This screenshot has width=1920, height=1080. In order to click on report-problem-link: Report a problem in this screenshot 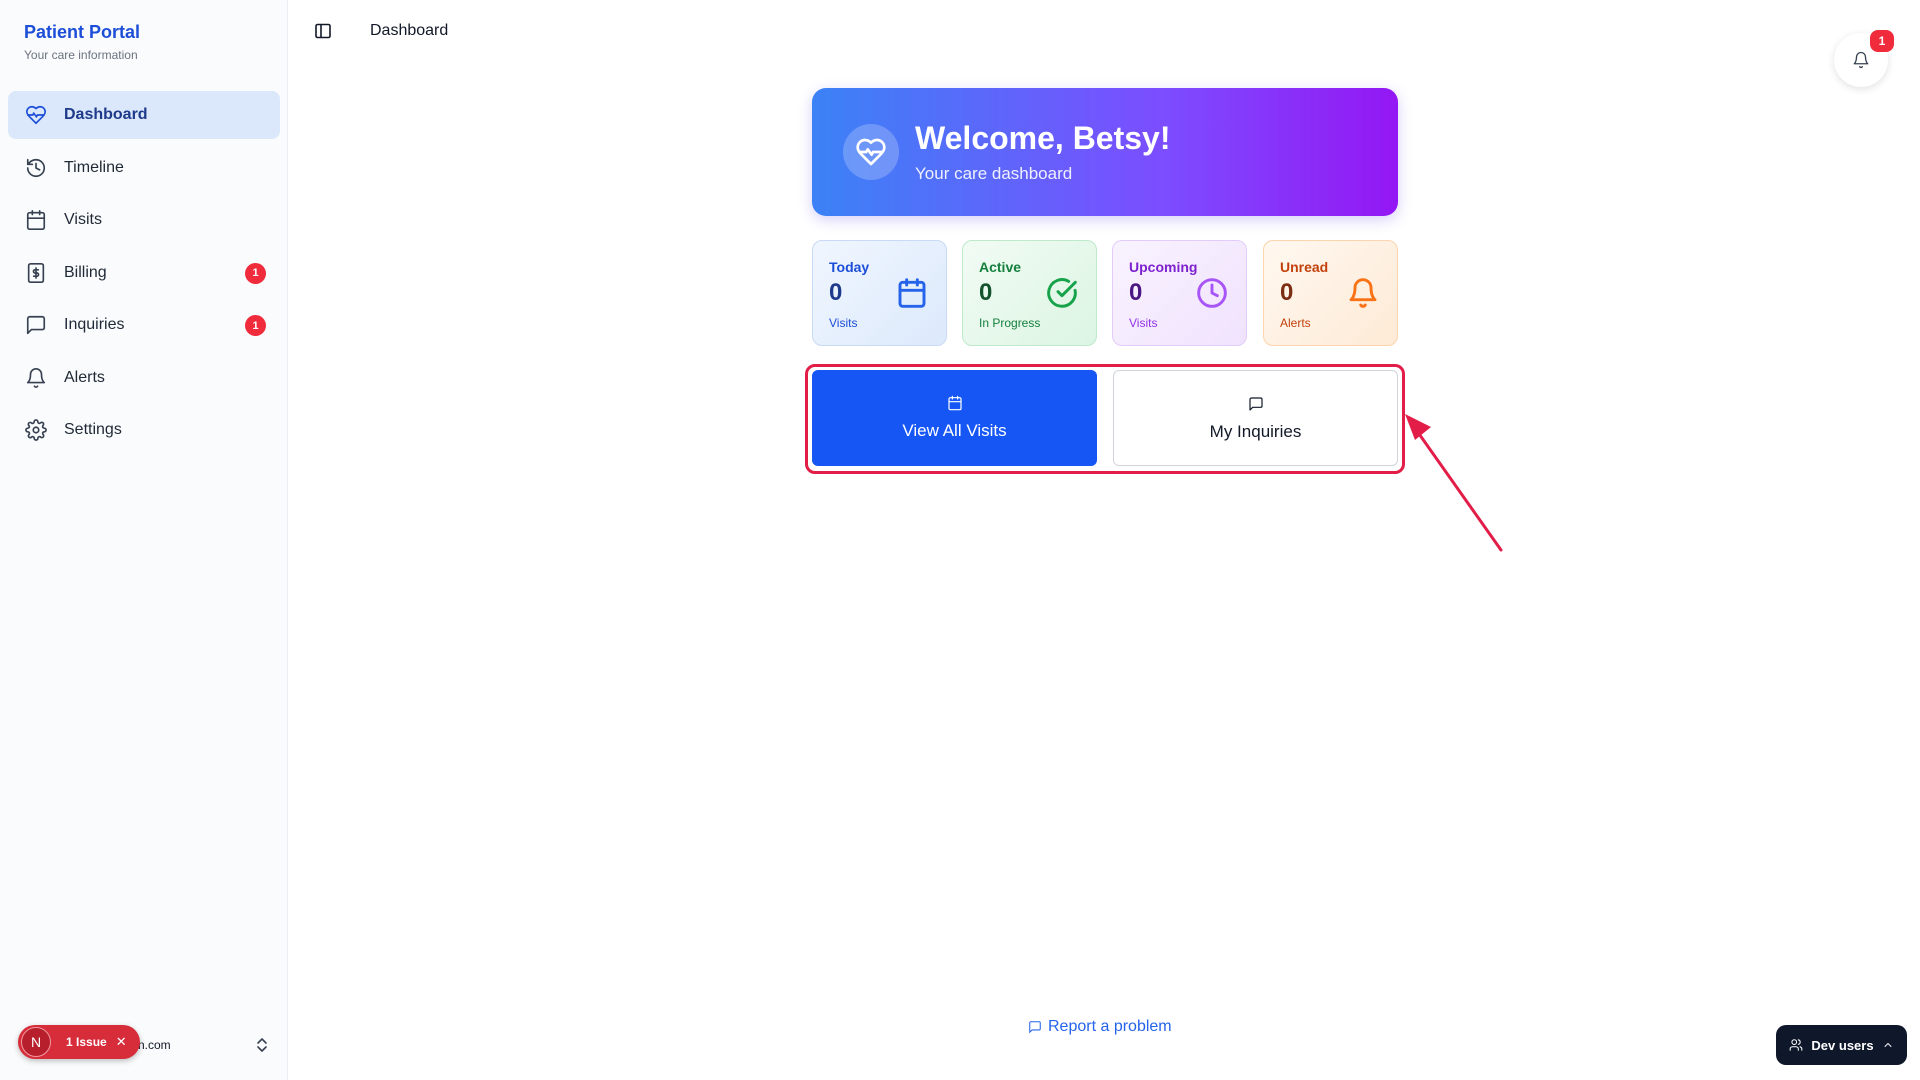, I will do `click(1100, 1027)`.